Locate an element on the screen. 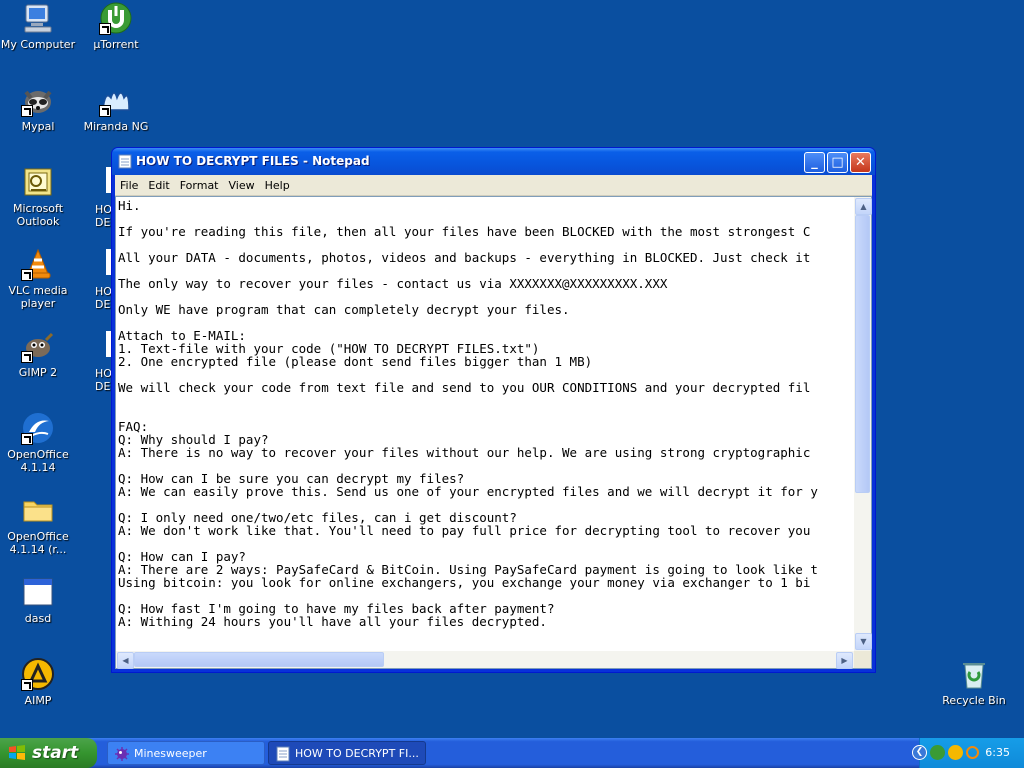 The width and height of the screenshot is (1024, 768). desktop-icon-label: GIMP 2 is located at coordinates (38, 372).